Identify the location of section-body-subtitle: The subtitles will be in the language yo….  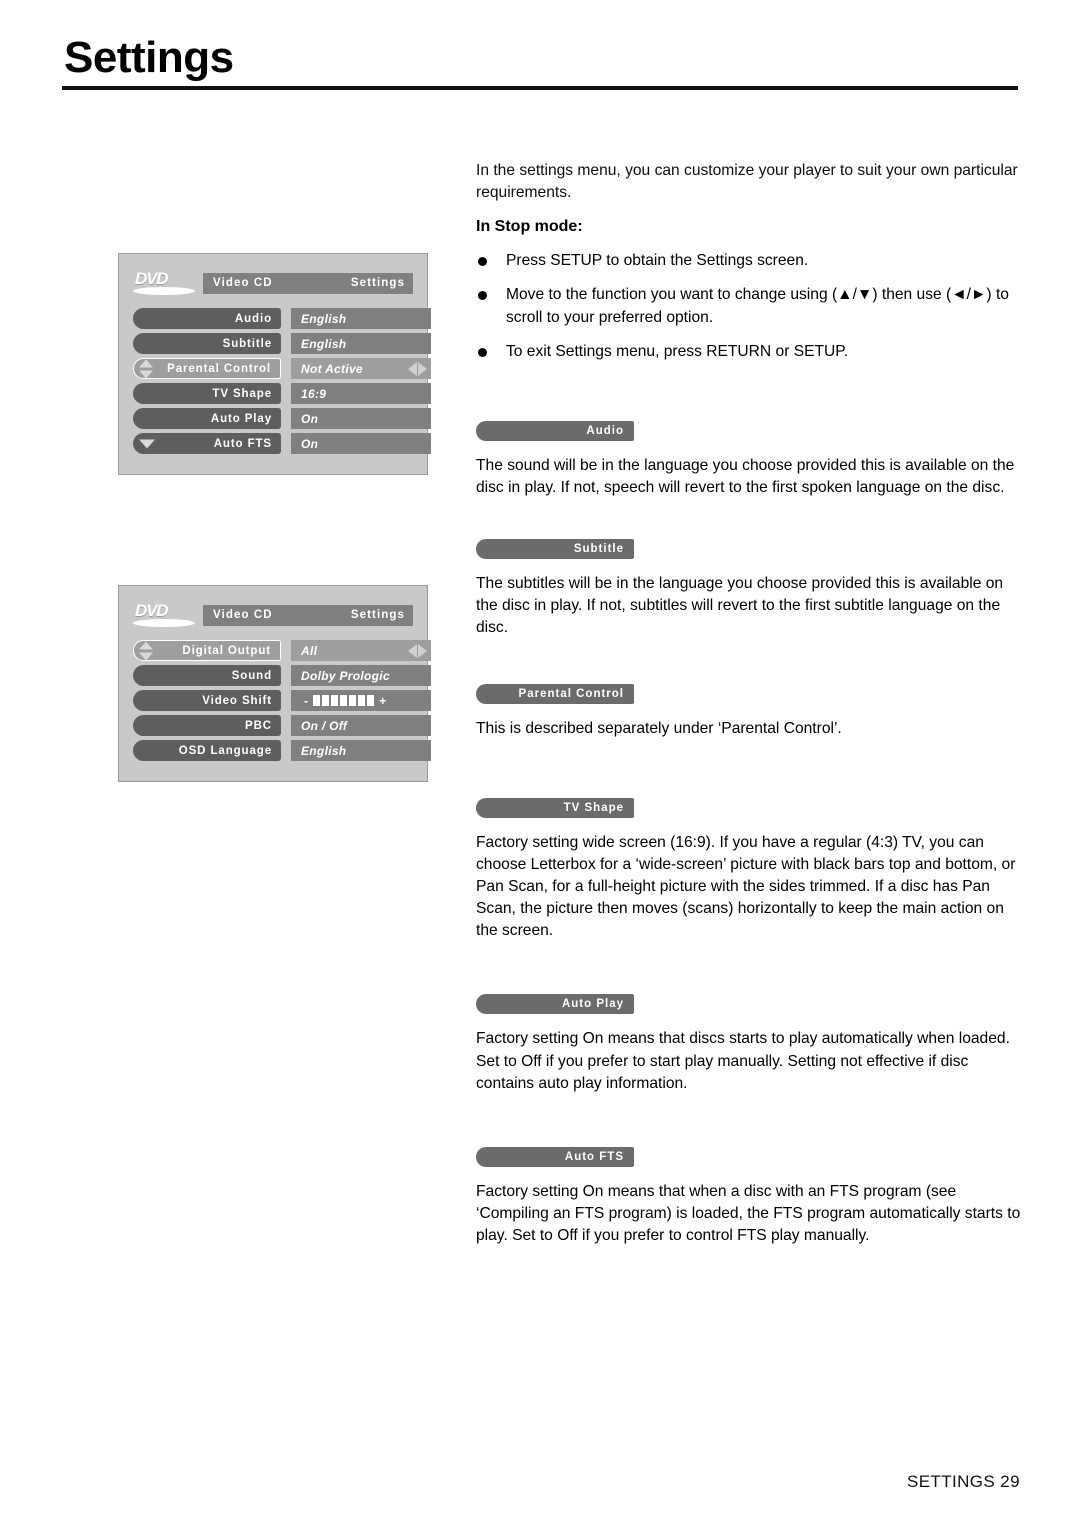
(740, 606).